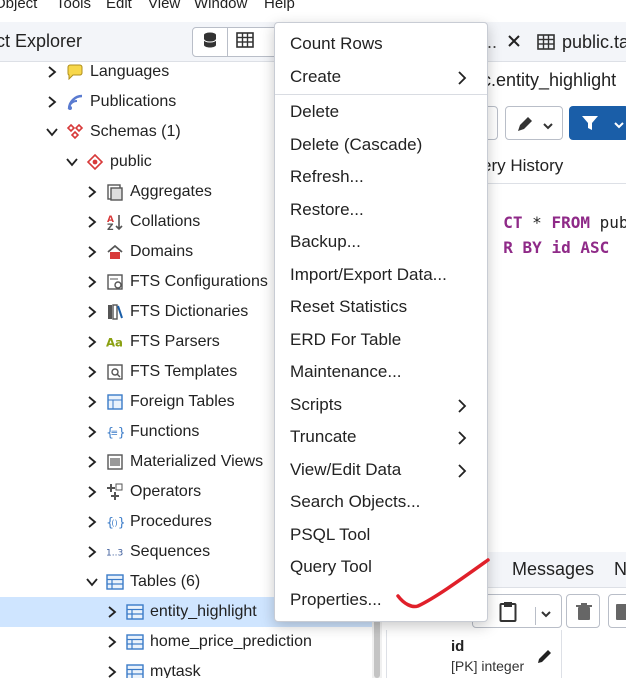  Describe the element at coordinates (508, 614) in the screenshot. I see `paste-icon` at that location.